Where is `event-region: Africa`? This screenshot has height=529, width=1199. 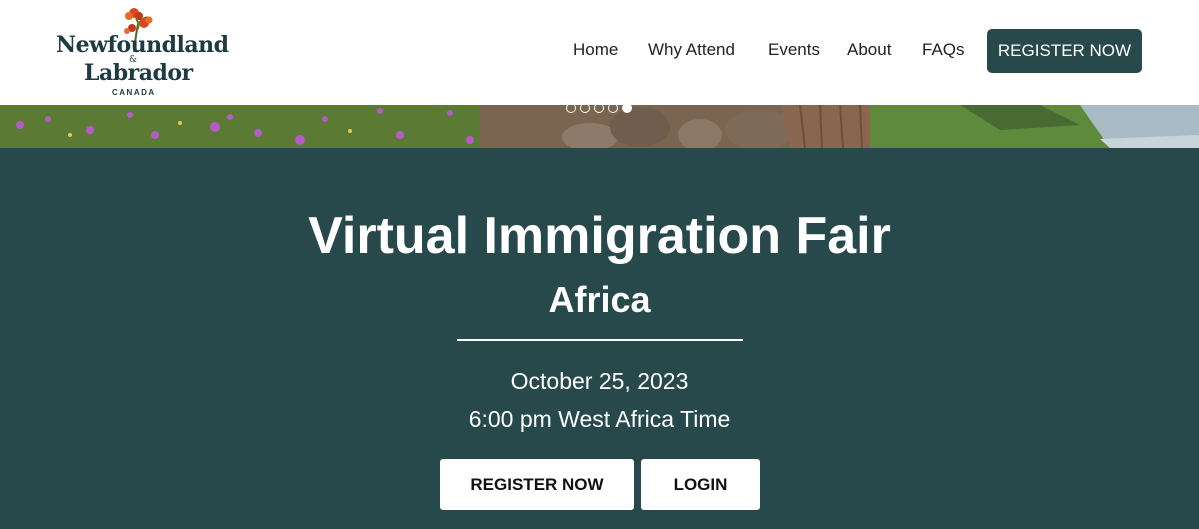
event-region: Africa is located at coordinates (599, 299).